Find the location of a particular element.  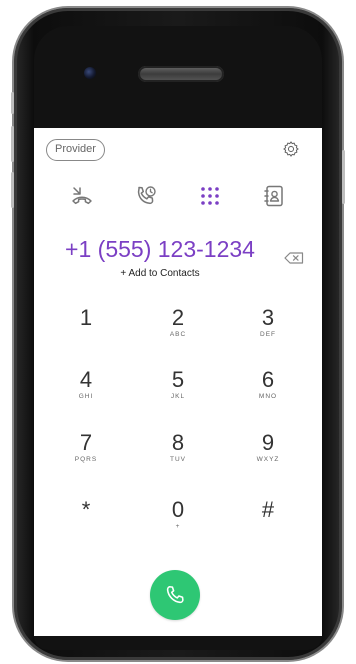

key-5: 5 JKL is located at coordinates (178, 390).